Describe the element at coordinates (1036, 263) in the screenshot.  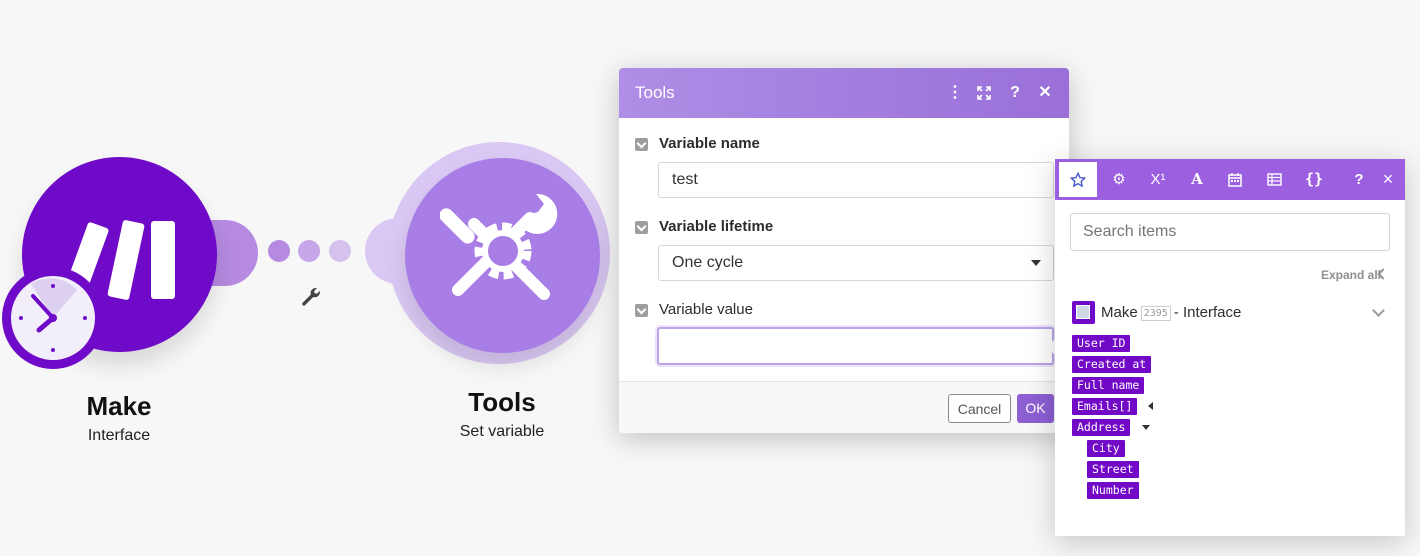
I see `caret-down-icon` at that location.